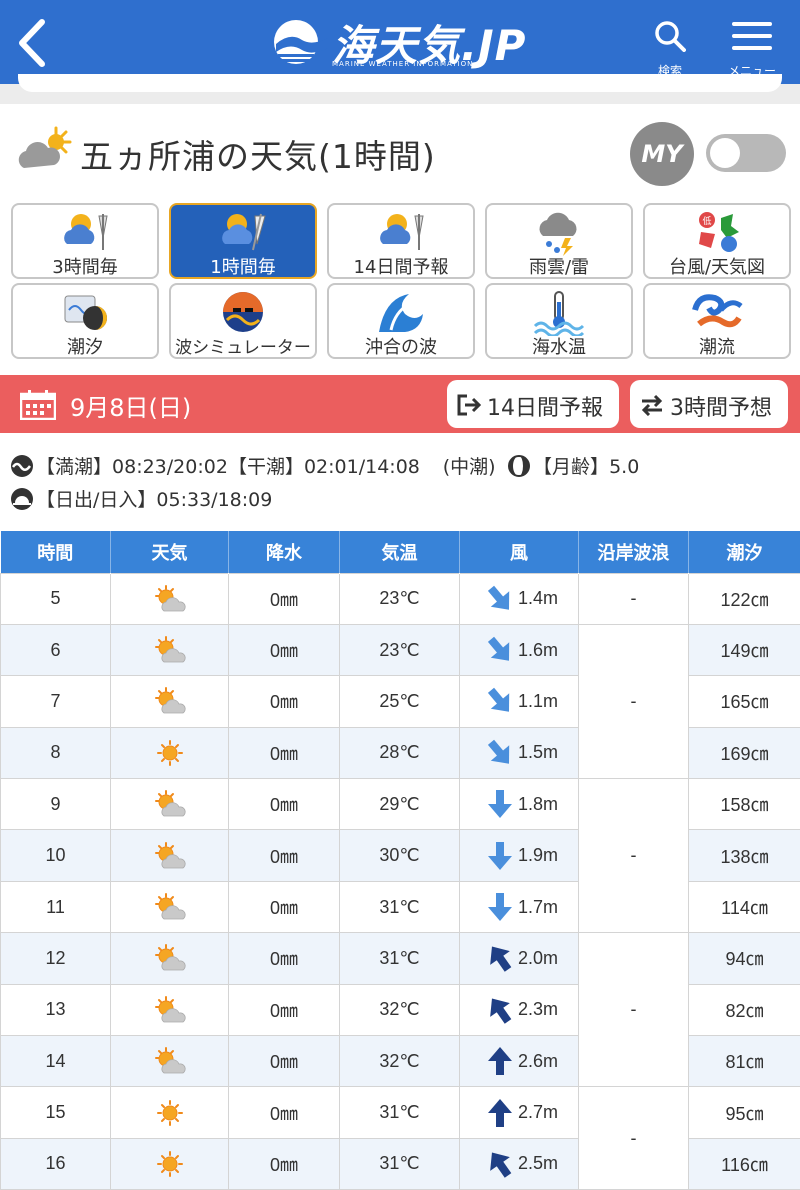  What do you see at coordinates (22, 466) in the screenshot?
I see `tide-wave-icon` at bounding box center [22, 466].